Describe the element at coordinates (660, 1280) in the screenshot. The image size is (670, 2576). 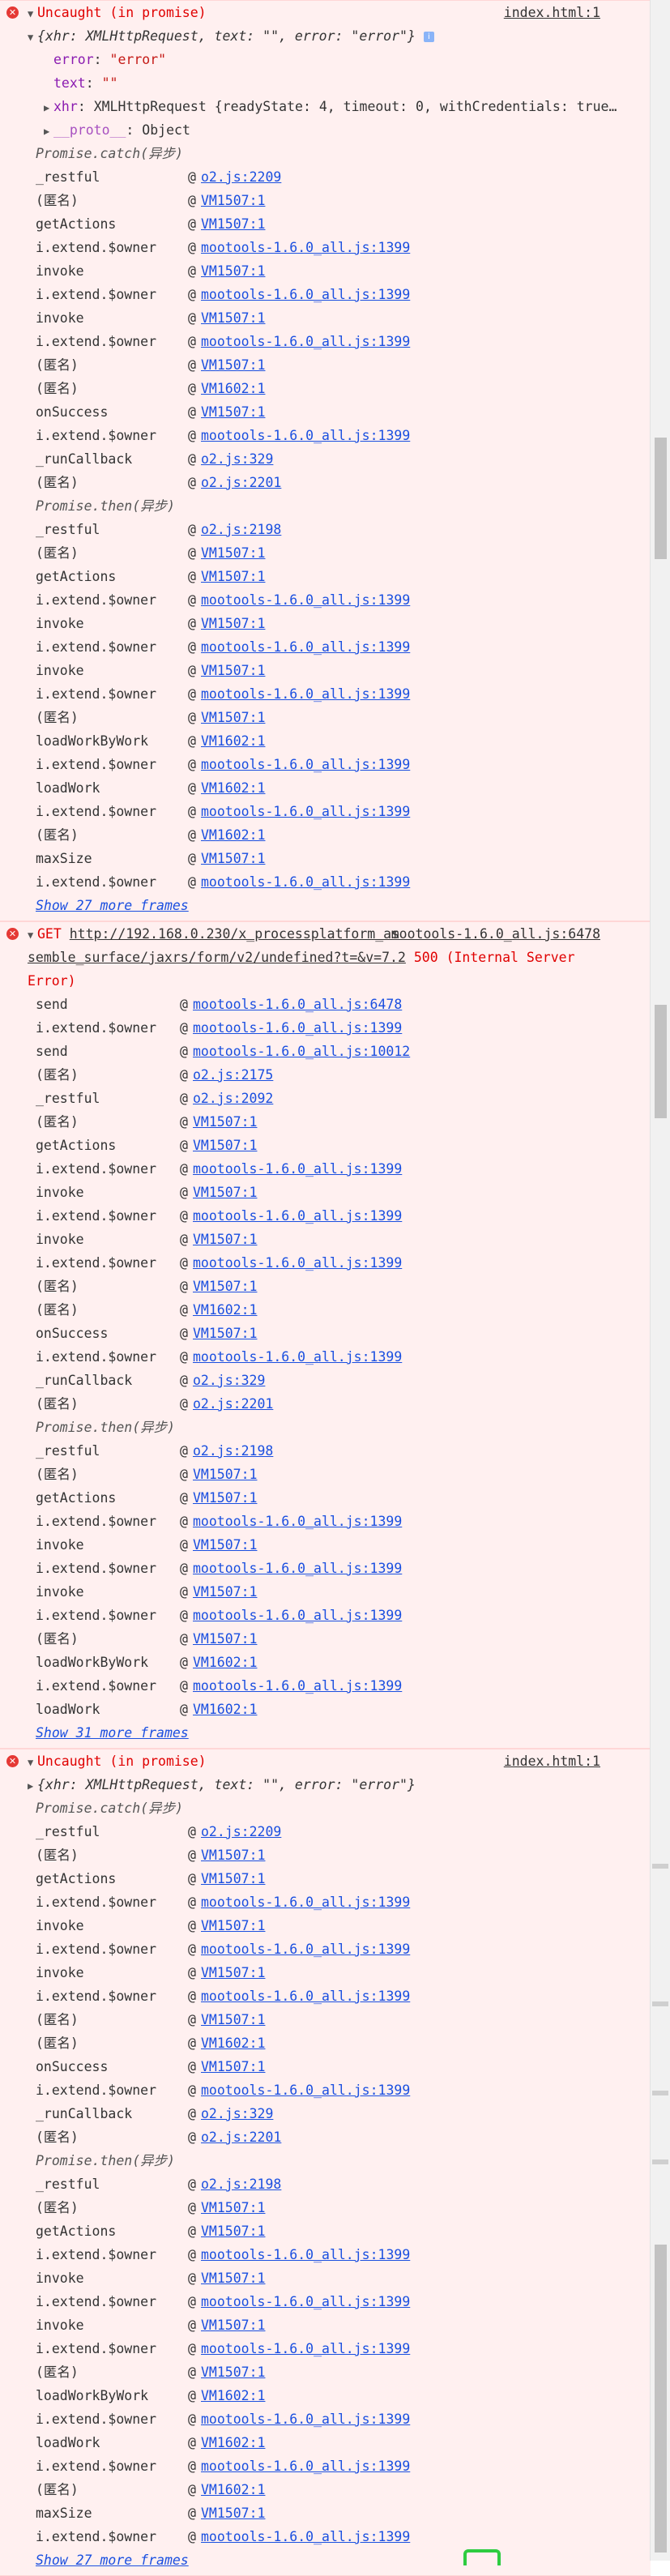
I see `vertical-scrollbar` at that location.